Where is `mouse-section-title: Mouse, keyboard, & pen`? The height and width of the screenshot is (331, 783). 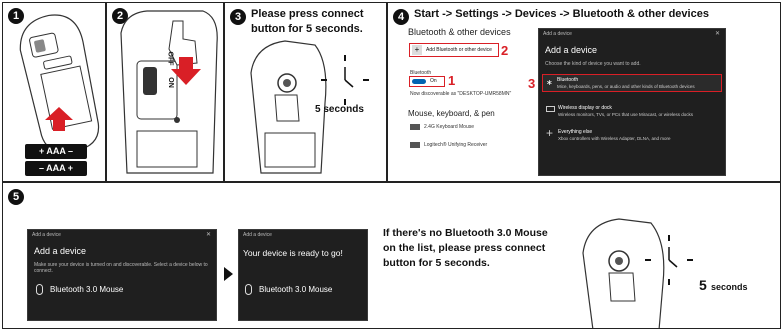 mouse-section-title: Mouse, keyboard, & pen is located at coordinates (451, 113).